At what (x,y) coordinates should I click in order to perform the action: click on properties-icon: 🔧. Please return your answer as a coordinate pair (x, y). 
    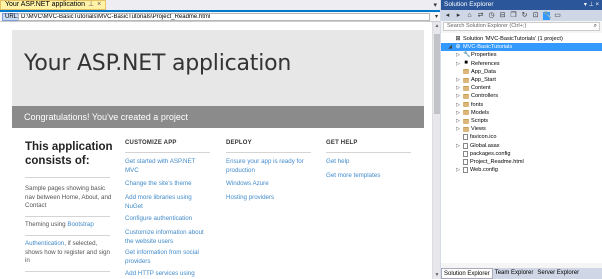
    Looking at the image, I should click on (547, 15).